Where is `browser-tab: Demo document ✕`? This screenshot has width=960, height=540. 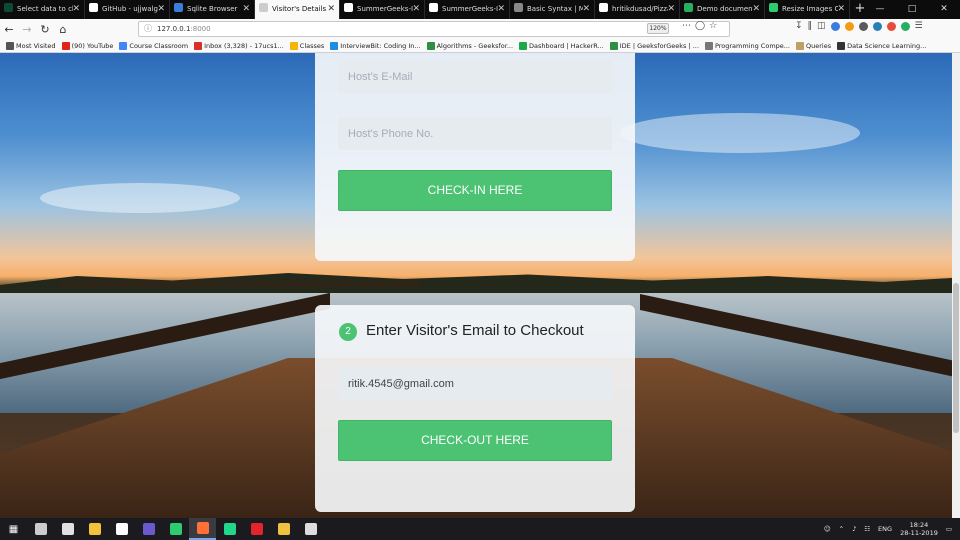 browser-tab: Demo document ✕ is located at coordinates (722, 9).